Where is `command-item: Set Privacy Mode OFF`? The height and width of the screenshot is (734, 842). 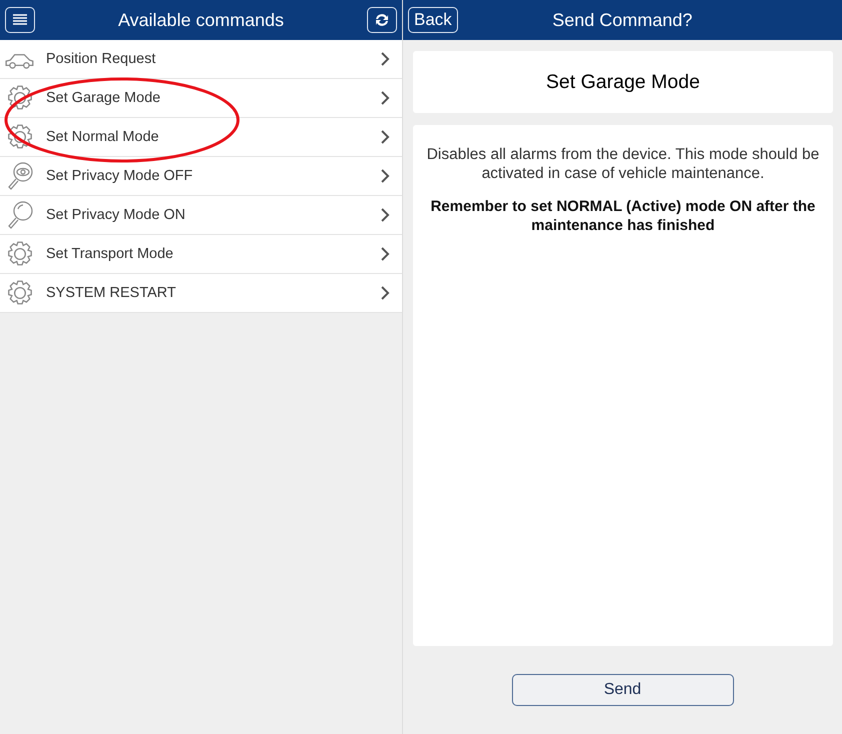 command-item: Set Privacy Mode OFF is located at coordinates (201, 176).